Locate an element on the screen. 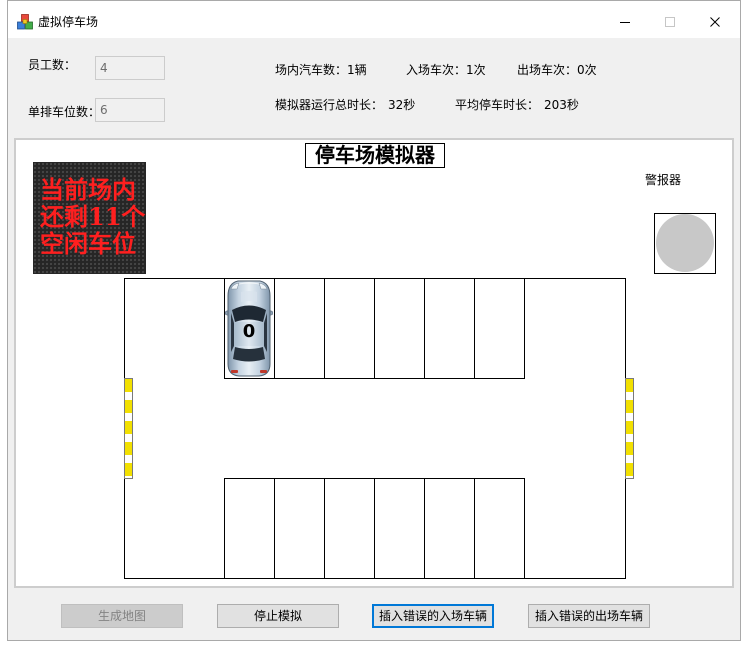 Image resolution: width=748 pixels, height=648 pixels. employees-label: 员工数： is located at coordinates (52, 65).